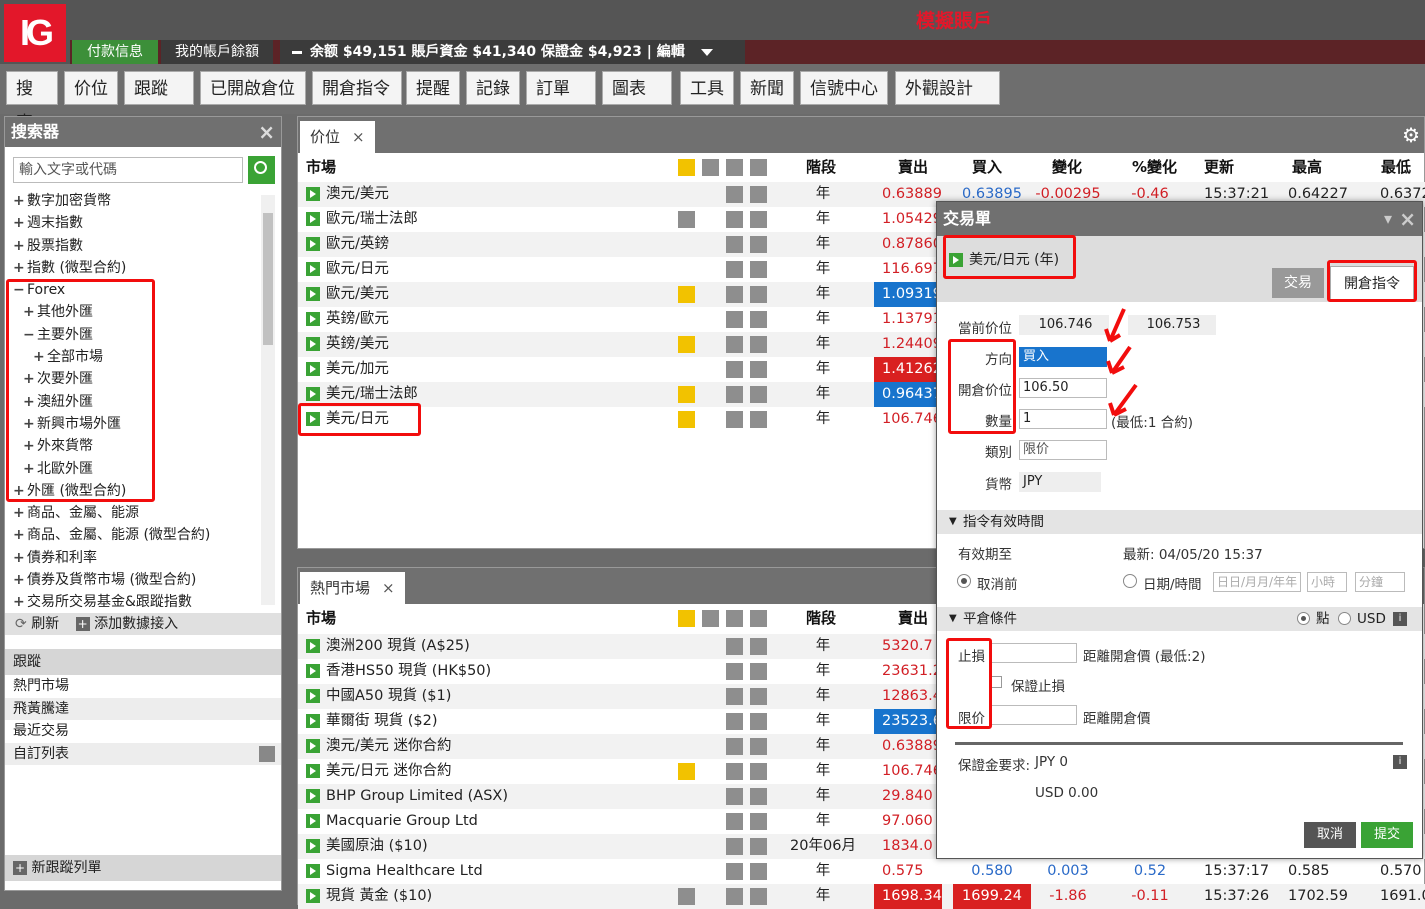  I want to click on direction-select: 買入, so click(1063, 357).